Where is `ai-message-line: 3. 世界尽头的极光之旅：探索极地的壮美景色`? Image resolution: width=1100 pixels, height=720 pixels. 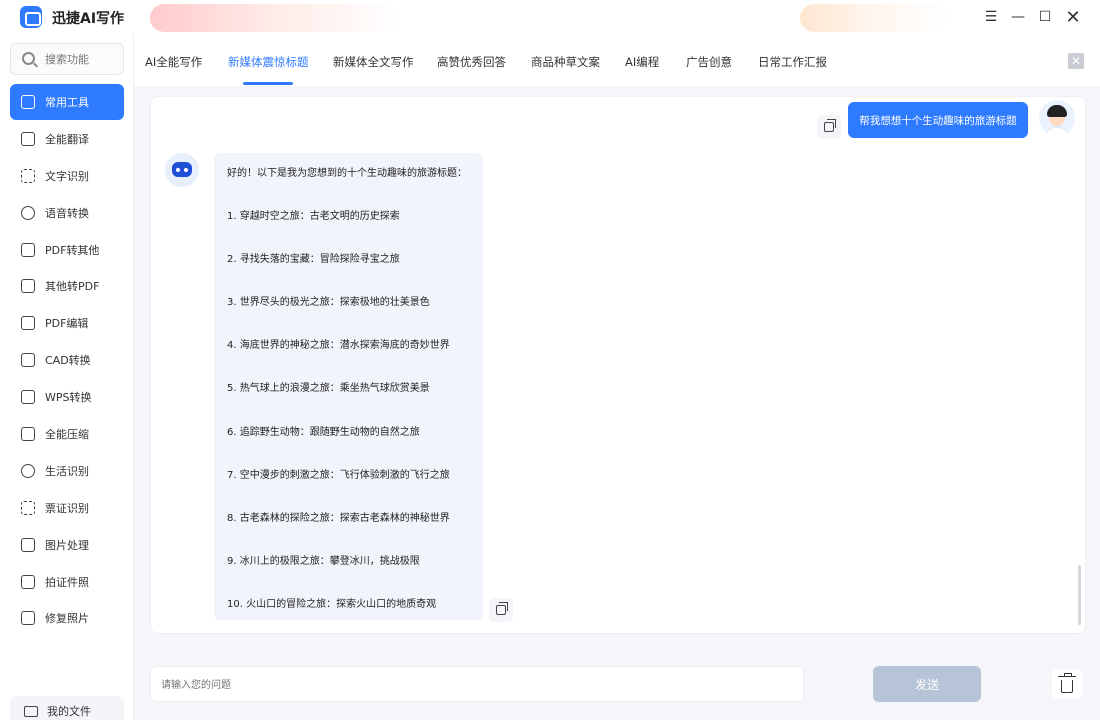
ai-message-line: 3. 世界尽头的极光之旅：探索极地的壮美景色 is located at coordinates (328, 302).